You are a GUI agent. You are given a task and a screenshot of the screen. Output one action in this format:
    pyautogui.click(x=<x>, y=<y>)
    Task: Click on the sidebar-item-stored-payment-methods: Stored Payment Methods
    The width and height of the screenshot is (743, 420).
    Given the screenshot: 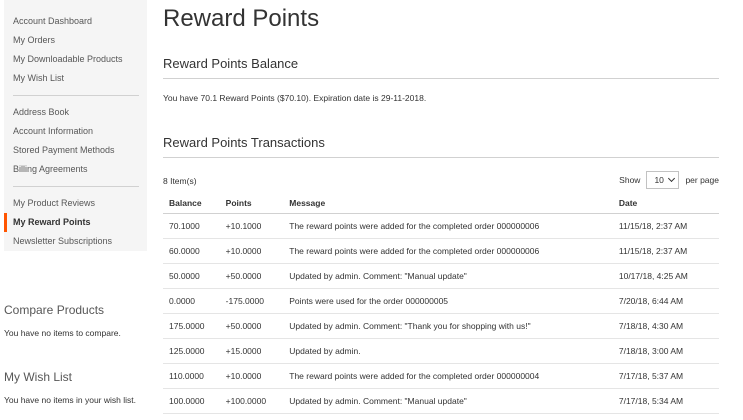 What is the action you would take?
    pyautogui.click(x=75, y=150)
    